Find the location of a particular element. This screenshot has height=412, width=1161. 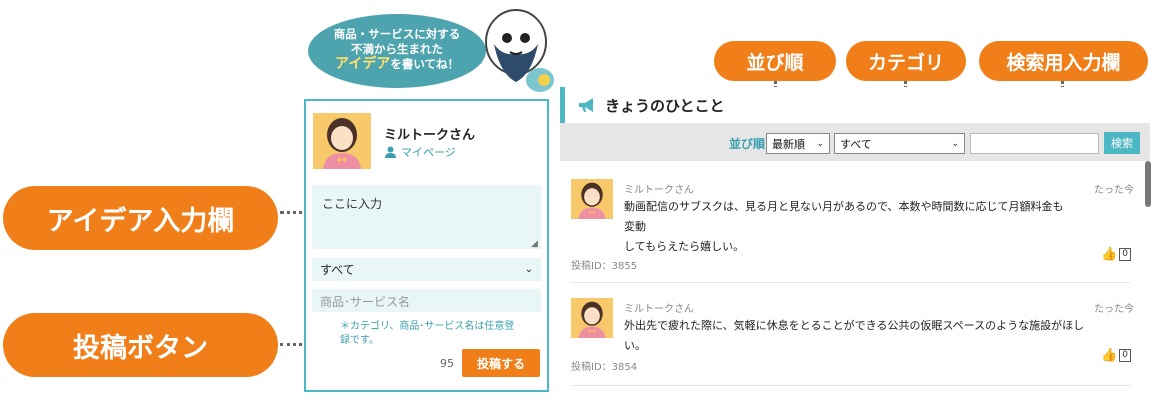

bubble-line1: 商品・サービスに対する is located at coordinates (397, 34).